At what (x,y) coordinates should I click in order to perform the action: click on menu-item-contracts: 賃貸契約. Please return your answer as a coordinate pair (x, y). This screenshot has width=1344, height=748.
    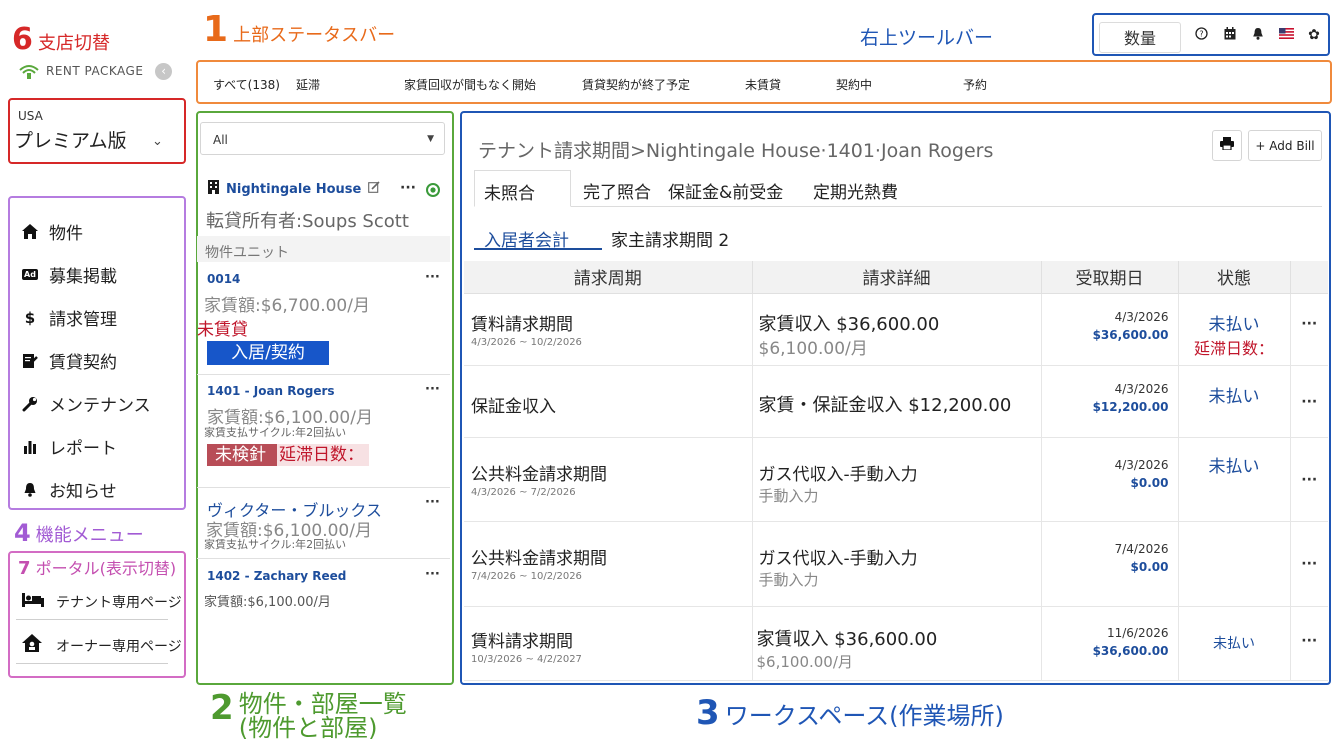
    Looking at the image, I should click on (100, 360).